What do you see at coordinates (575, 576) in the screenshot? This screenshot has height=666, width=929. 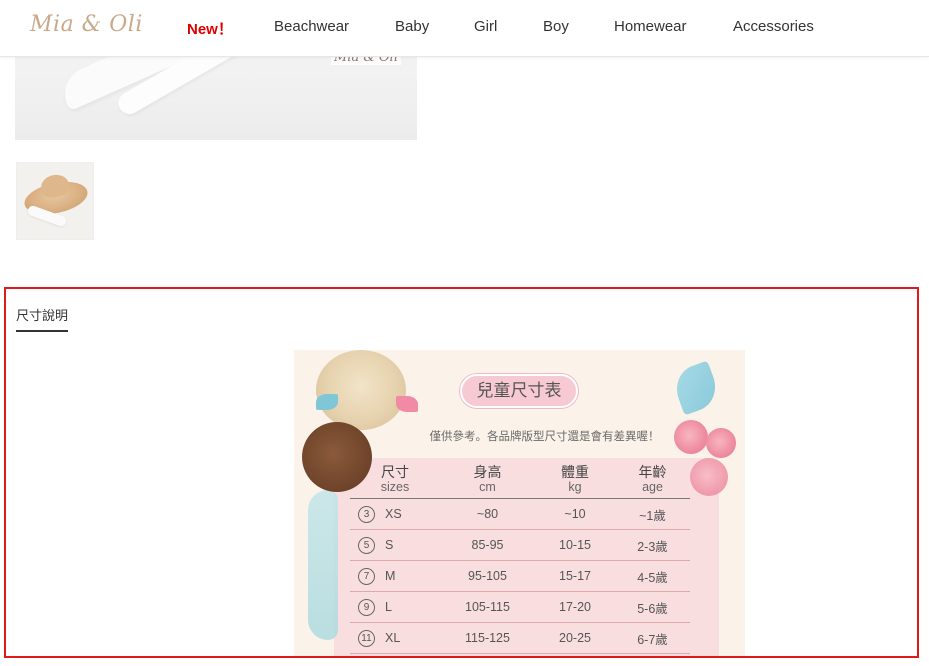 I see `weight-cell: 15-17` at bounding box center [575, 576].